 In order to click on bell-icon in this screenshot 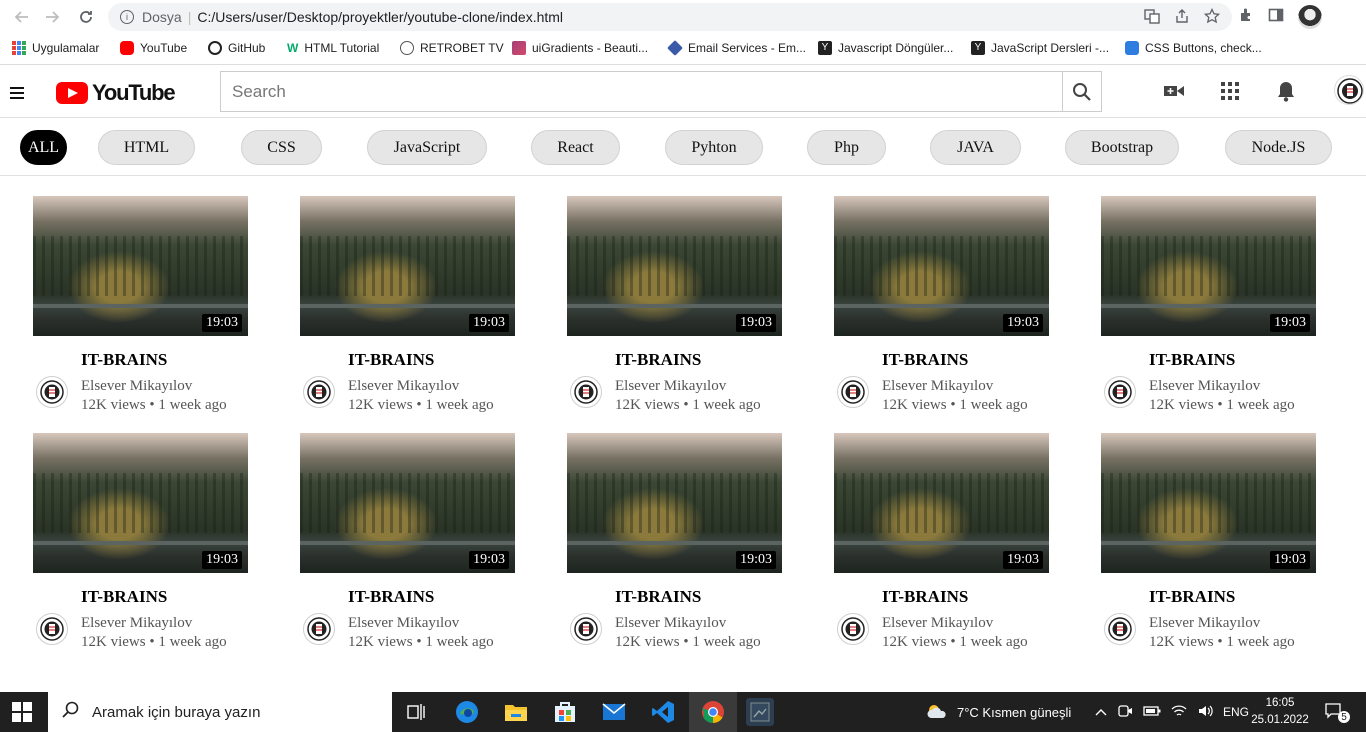, I will do `click(1286, 91)`.